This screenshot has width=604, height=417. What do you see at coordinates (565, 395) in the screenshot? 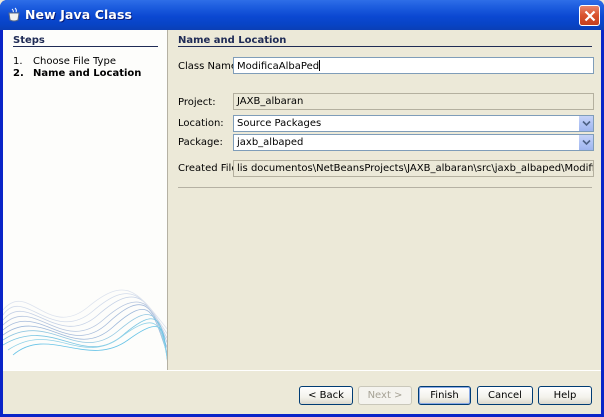
I see `help-button: Help` at bounding box center [565, 395].